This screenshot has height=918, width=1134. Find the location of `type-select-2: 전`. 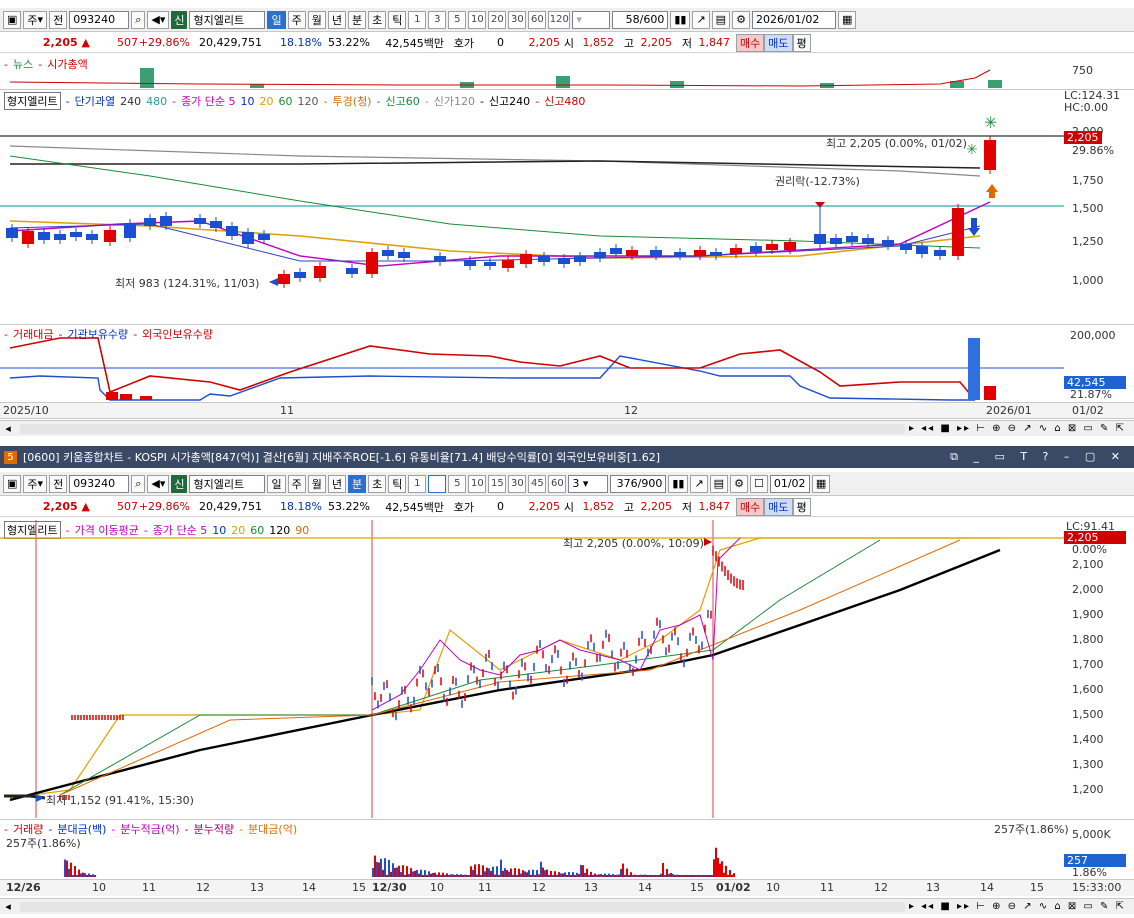

type-select-2: 전 is located at coordinates (58, 19).